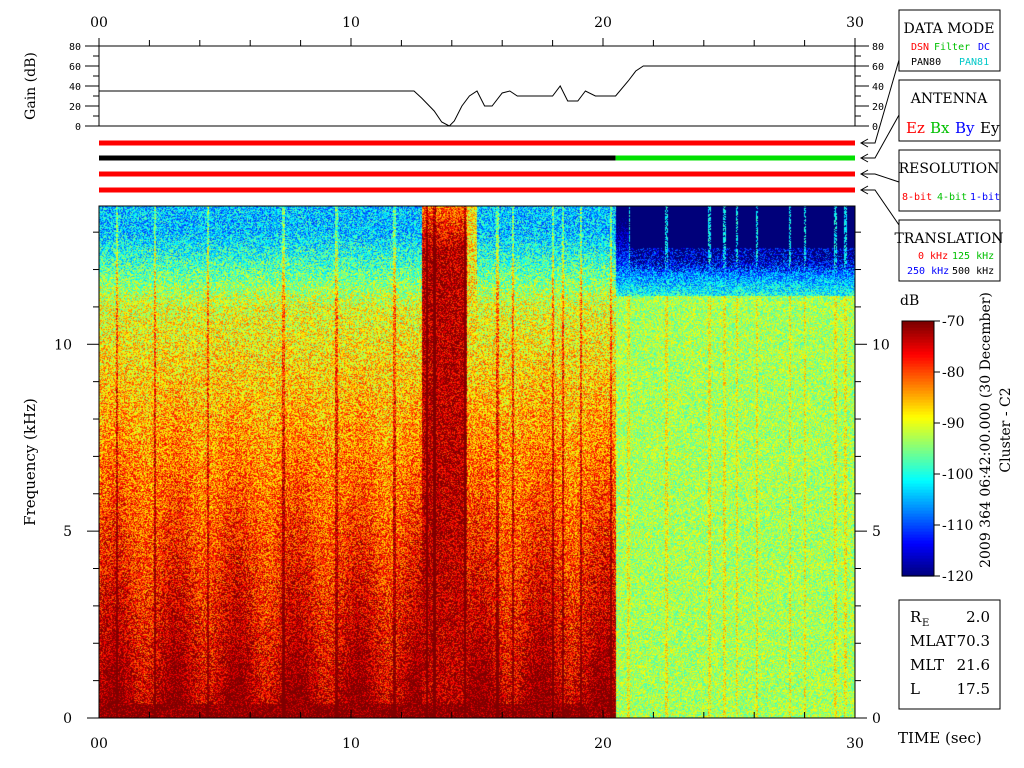 The height and width of the screenshot is (768, 1024). What do you see at coordinates (878, 47) in the screenshot?
I see `gain-tick-label-right: 80` at bounding box center [878, 47].